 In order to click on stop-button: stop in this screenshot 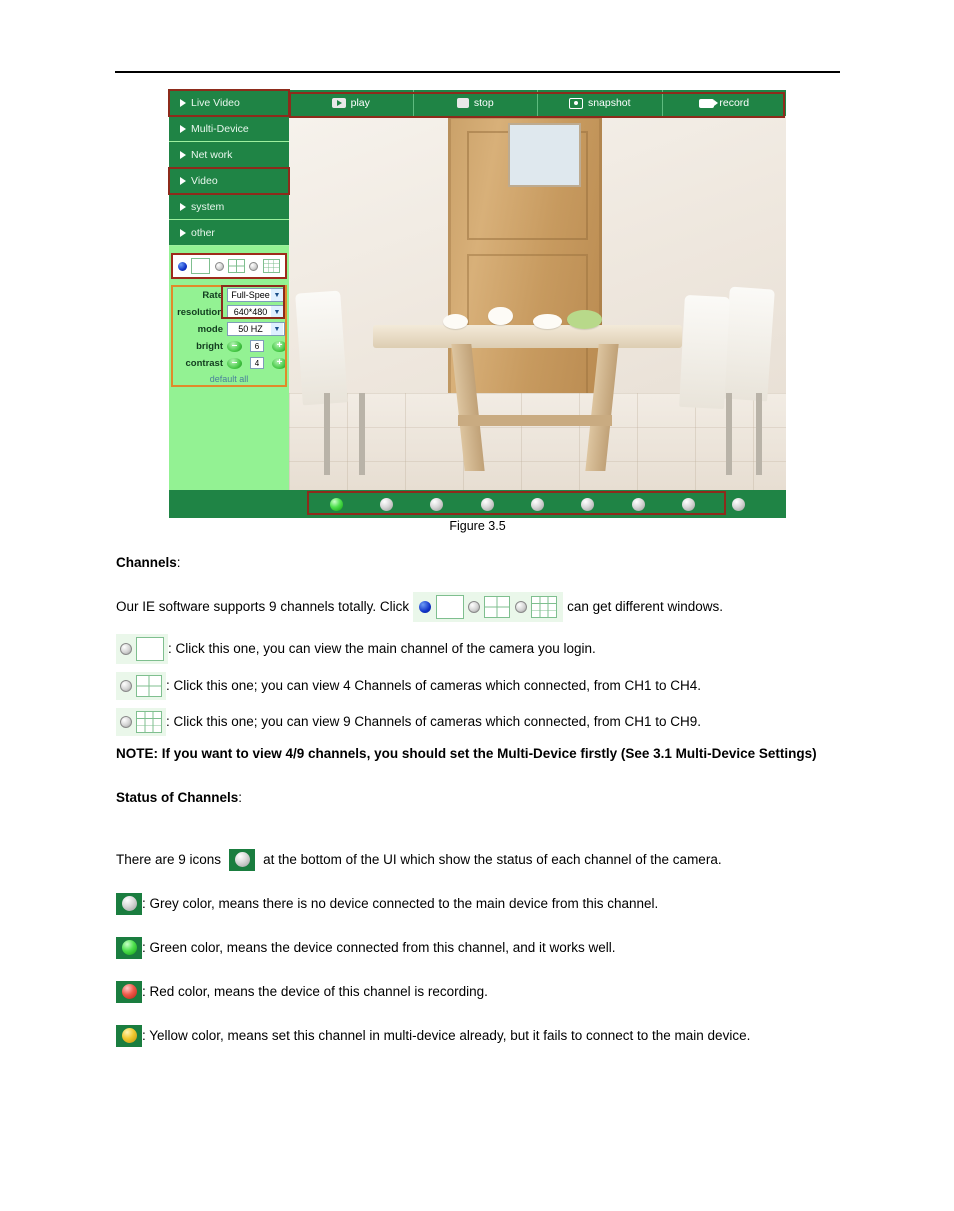, I will do `click(476, 103)`.